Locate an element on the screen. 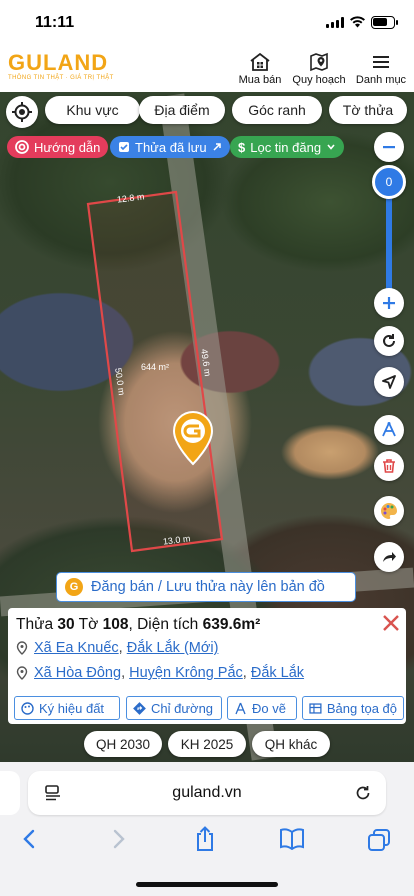  filter-label: Lọc tin đăng is located at coordinates (286, 147).